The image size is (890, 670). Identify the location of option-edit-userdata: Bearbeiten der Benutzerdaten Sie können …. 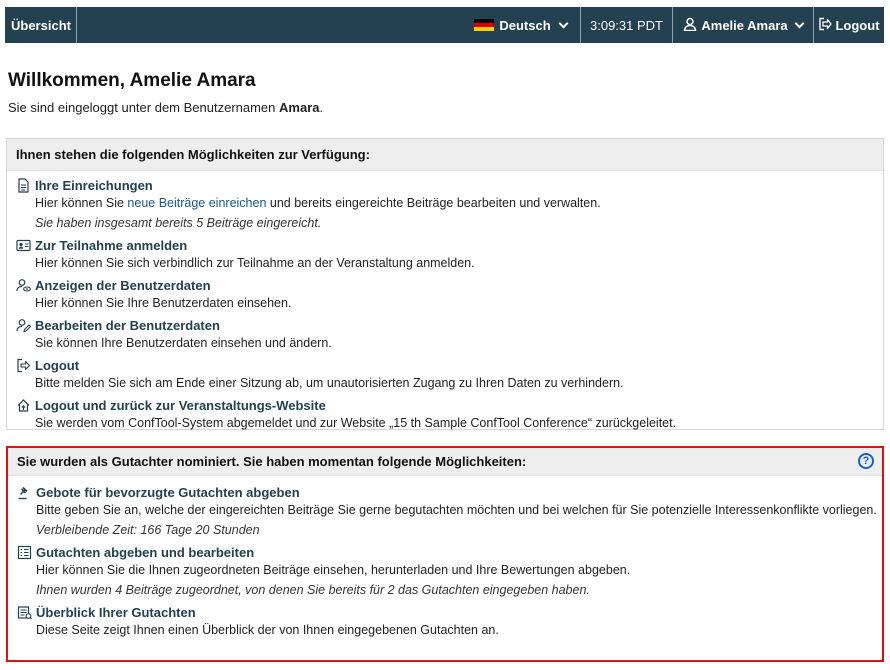
(449, 334).